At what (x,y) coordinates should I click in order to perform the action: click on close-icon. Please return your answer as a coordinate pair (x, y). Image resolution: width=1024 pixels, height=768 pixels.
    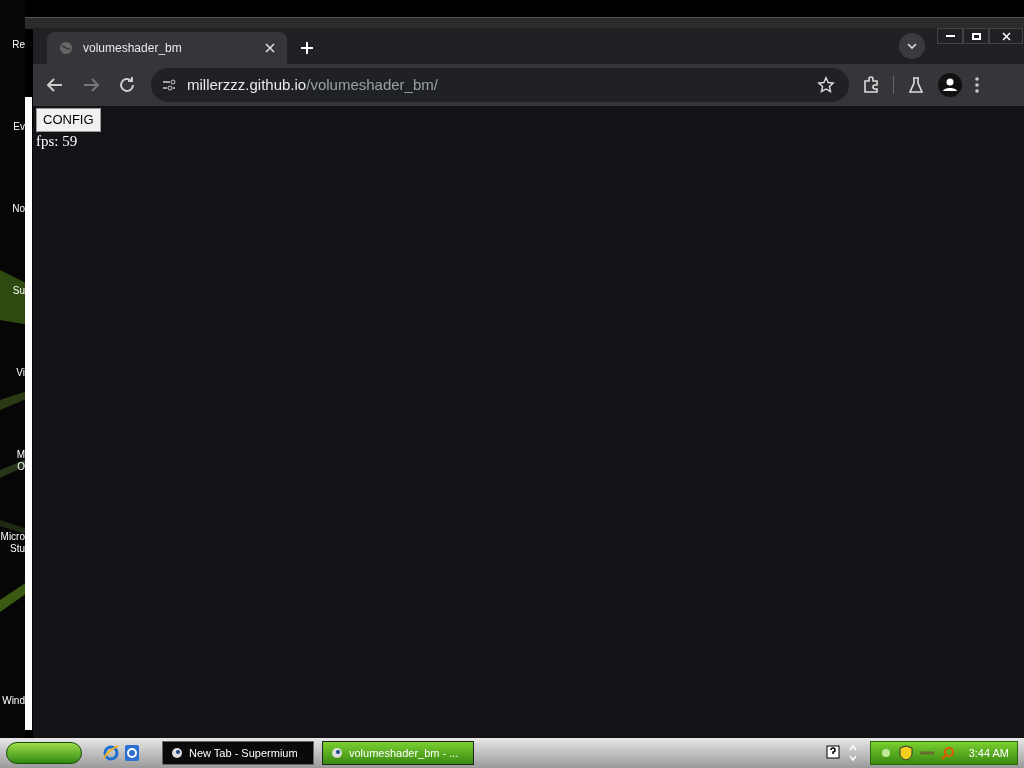
    Looking at the image, I should click on (1006, 36).